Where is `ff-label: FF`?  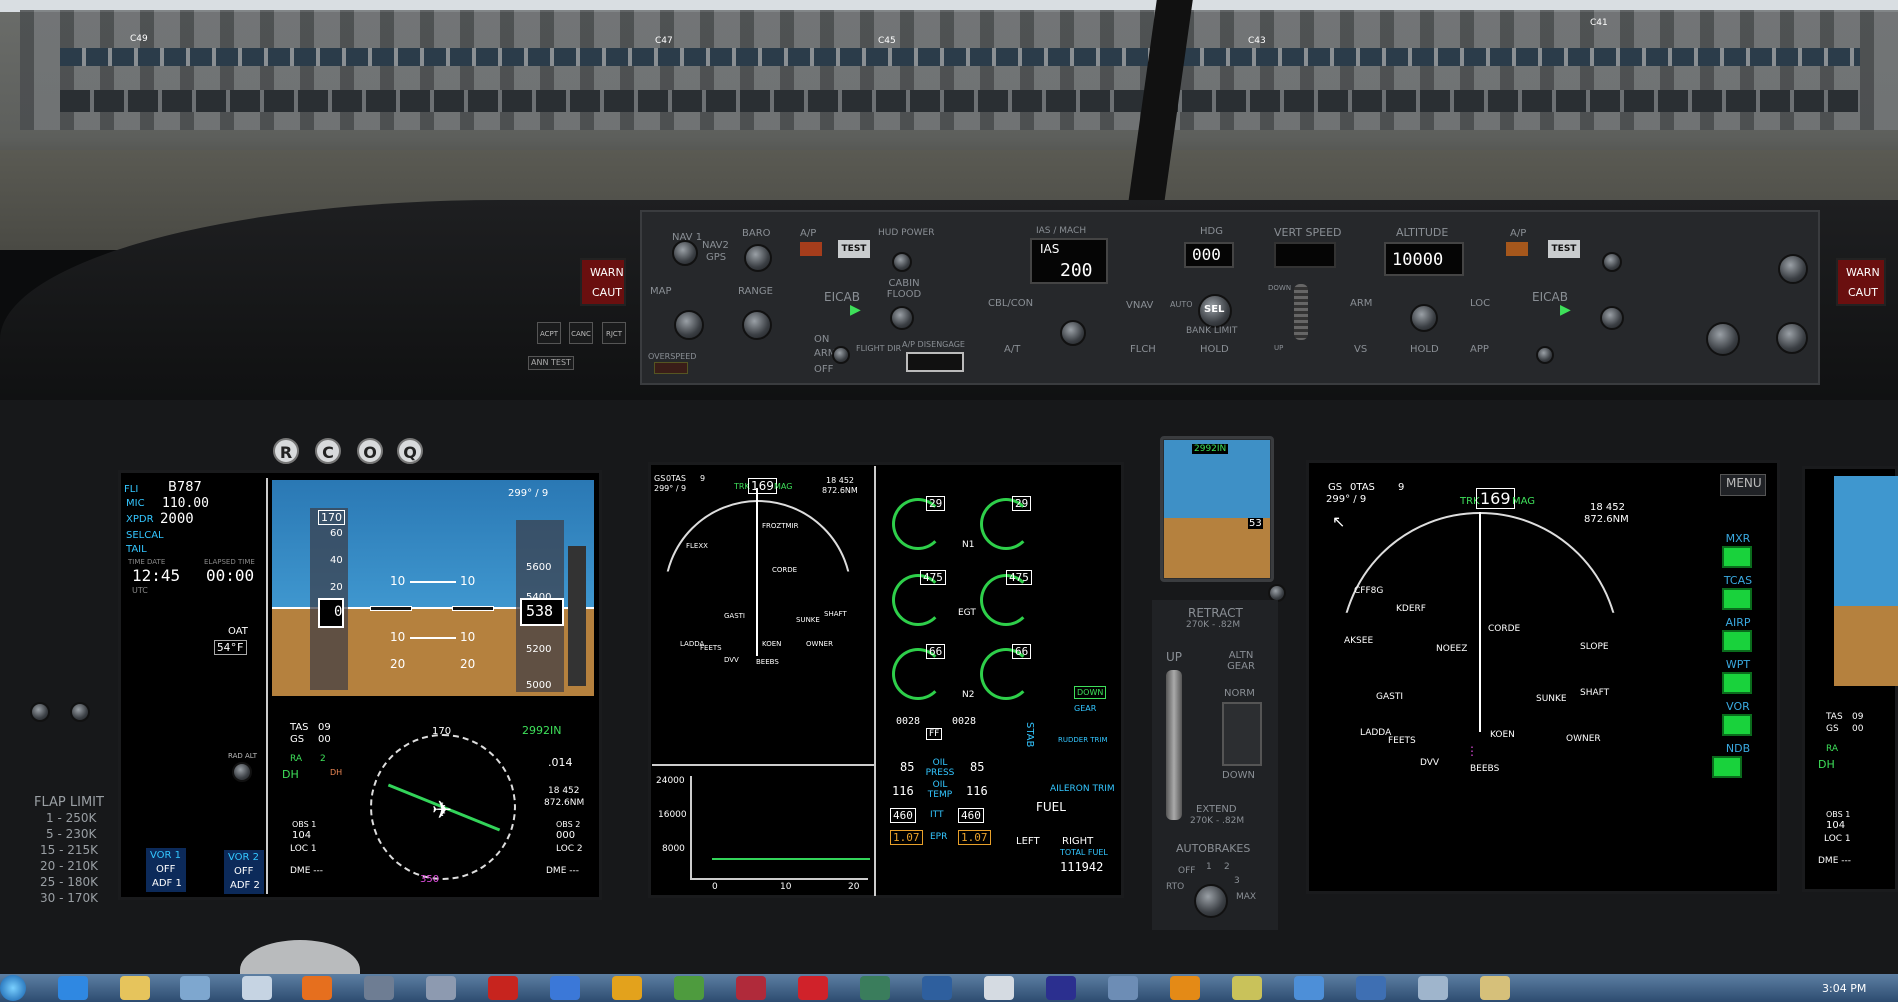
ff-label: FF is located at coordinates (934, 734).